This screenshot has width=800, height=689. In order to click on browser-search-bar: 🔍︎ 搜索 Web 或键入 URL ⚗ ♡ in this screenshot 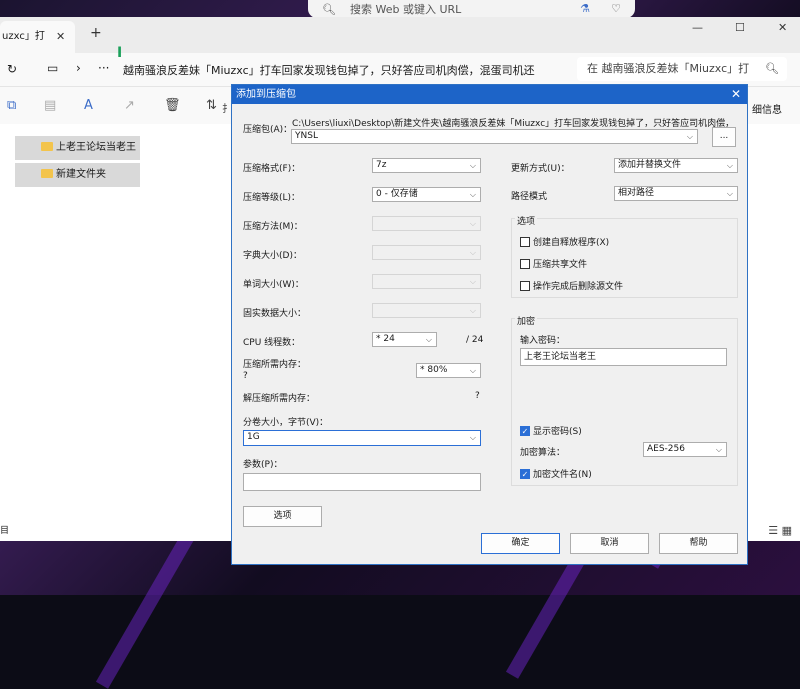, I will do `click(471, 9)`.